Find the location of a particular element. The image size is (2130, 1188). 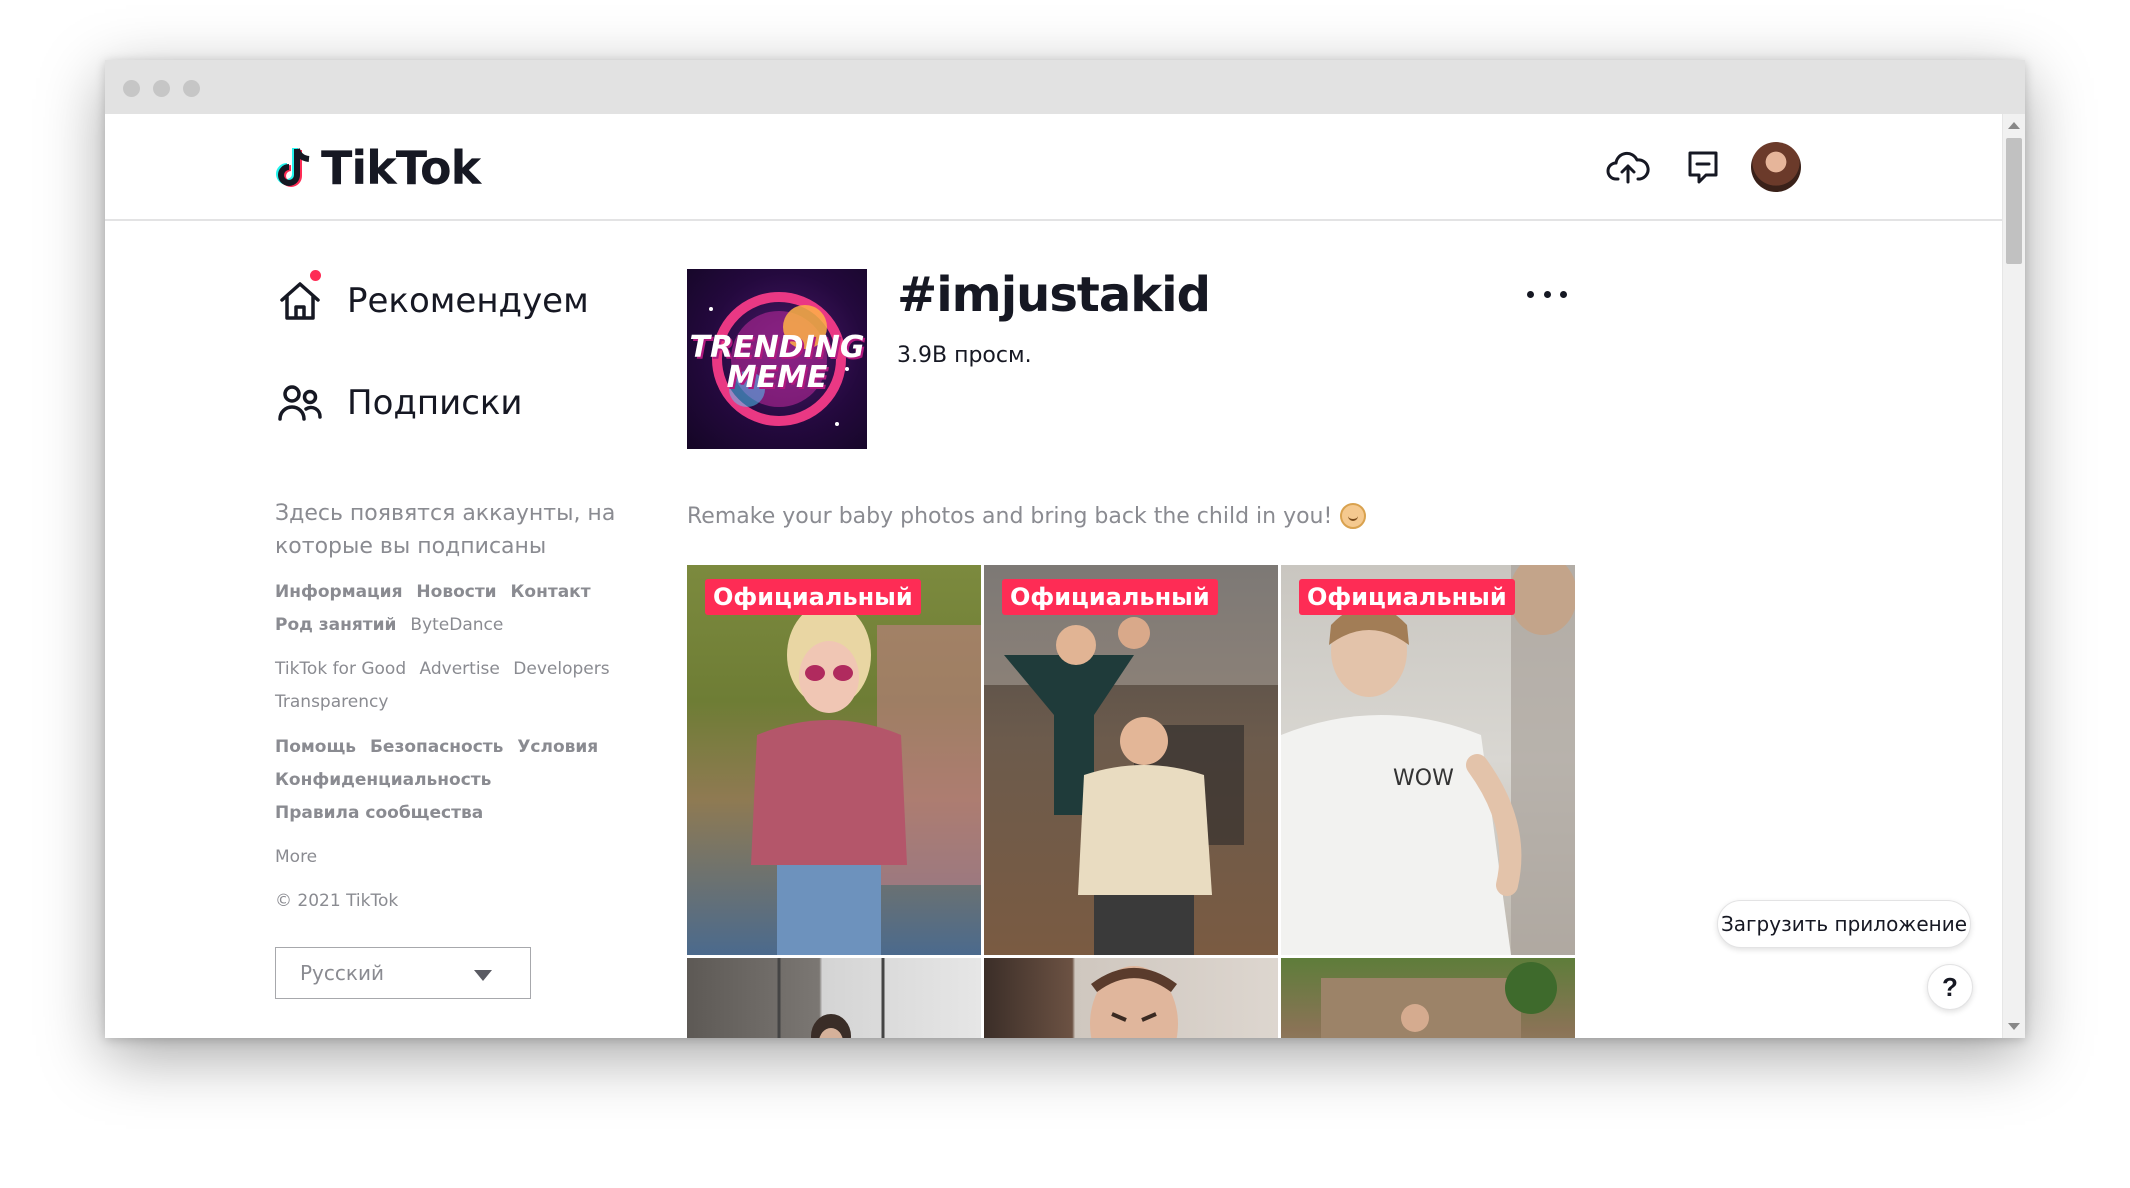

users-icon is located at coordinates (300, 403).